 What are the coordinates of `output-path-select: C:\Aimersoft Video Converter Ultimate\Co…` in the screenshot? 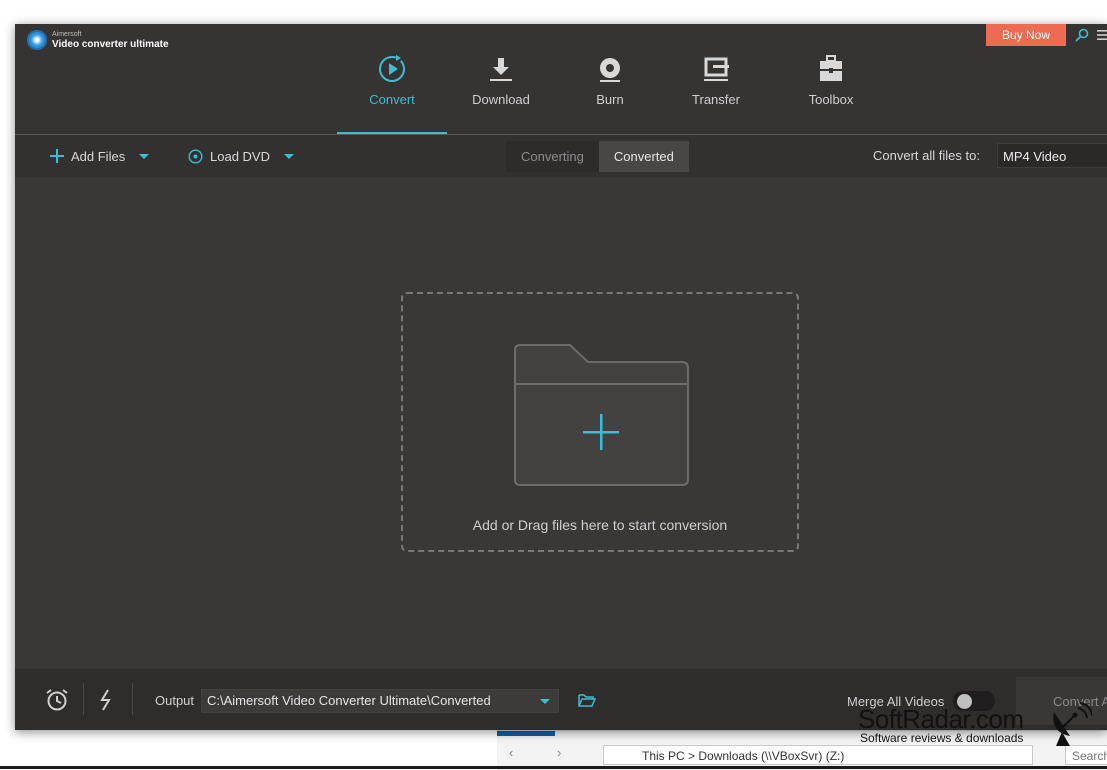 It's located at (380, 701).